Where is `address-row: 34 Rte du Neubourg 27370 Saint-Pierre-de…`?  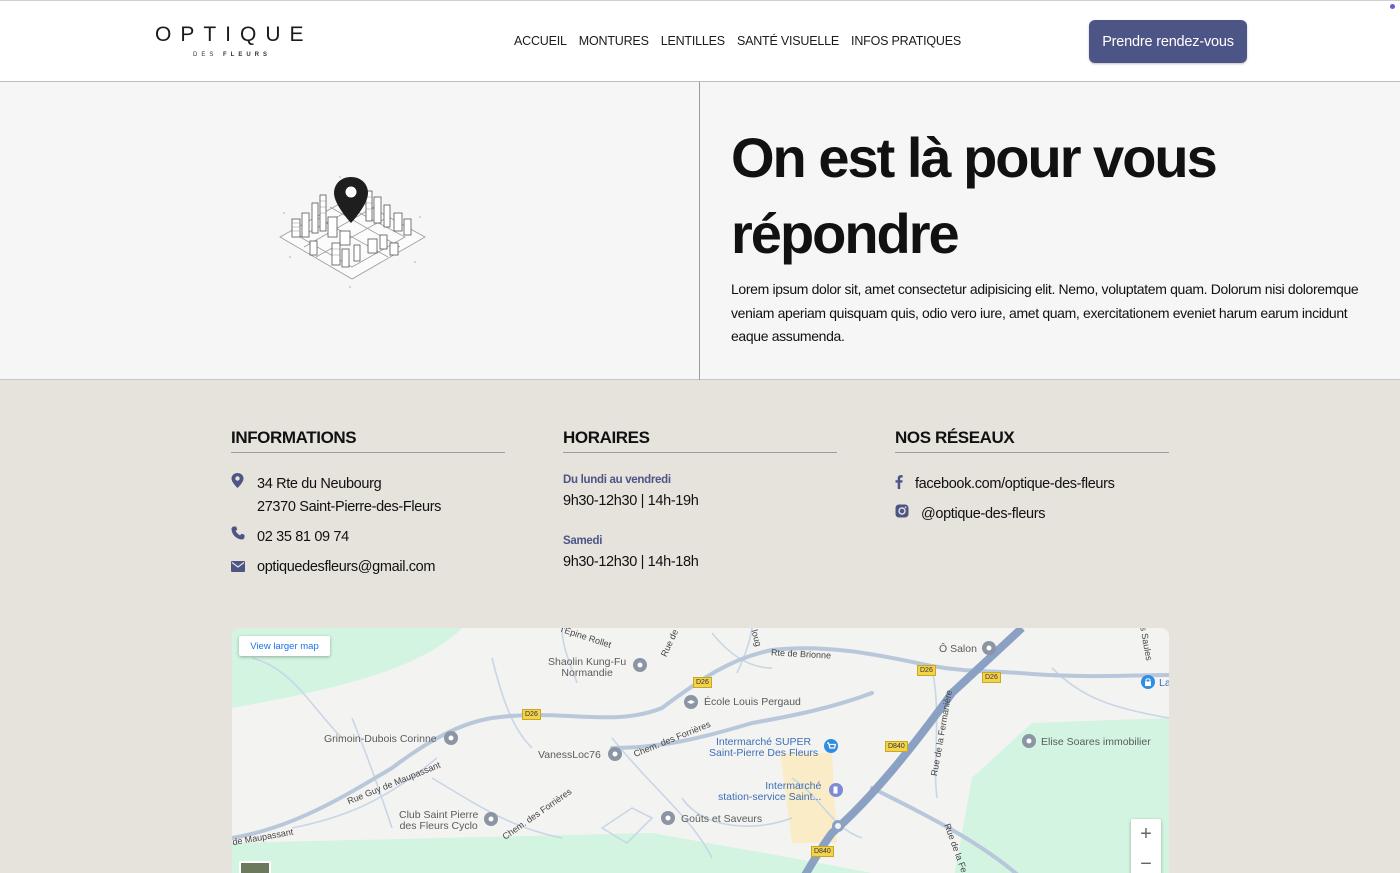 address-row: 34 Rte du Neubourg 27370 Saint-Pierre-de… is located at coordinates (336, 496).